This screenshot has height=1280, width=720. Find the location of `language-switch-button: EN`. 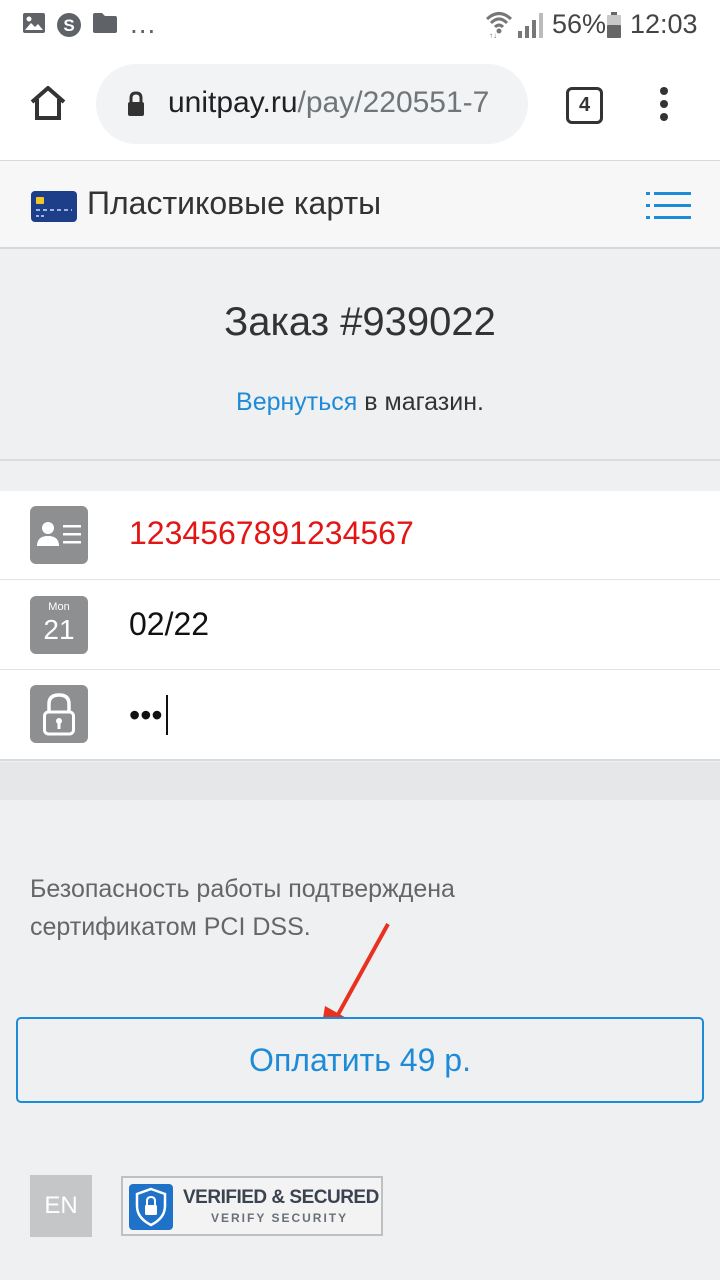

language-switch-button: EN is located at coordinates (61, 1206).